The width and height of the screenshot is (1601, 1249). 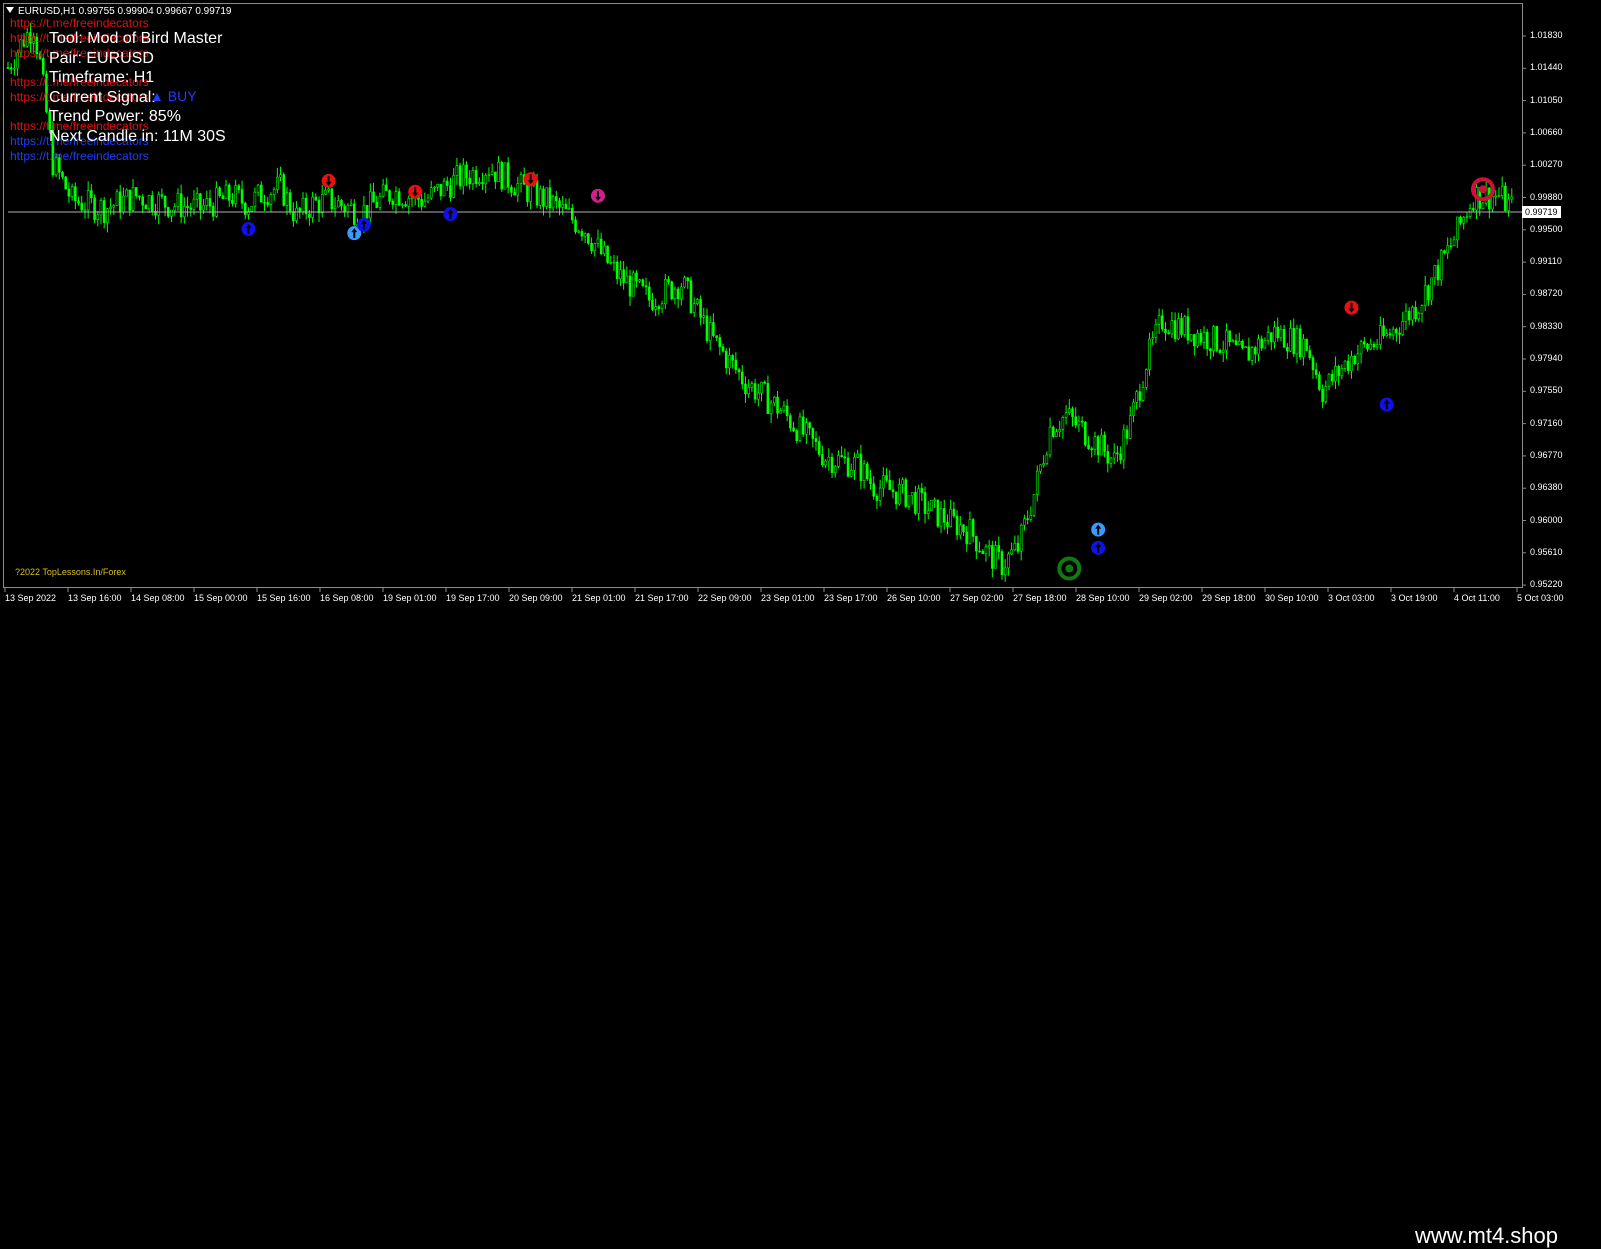 I want to click on sell-arrow-icon, so click(x=1351, y=307).